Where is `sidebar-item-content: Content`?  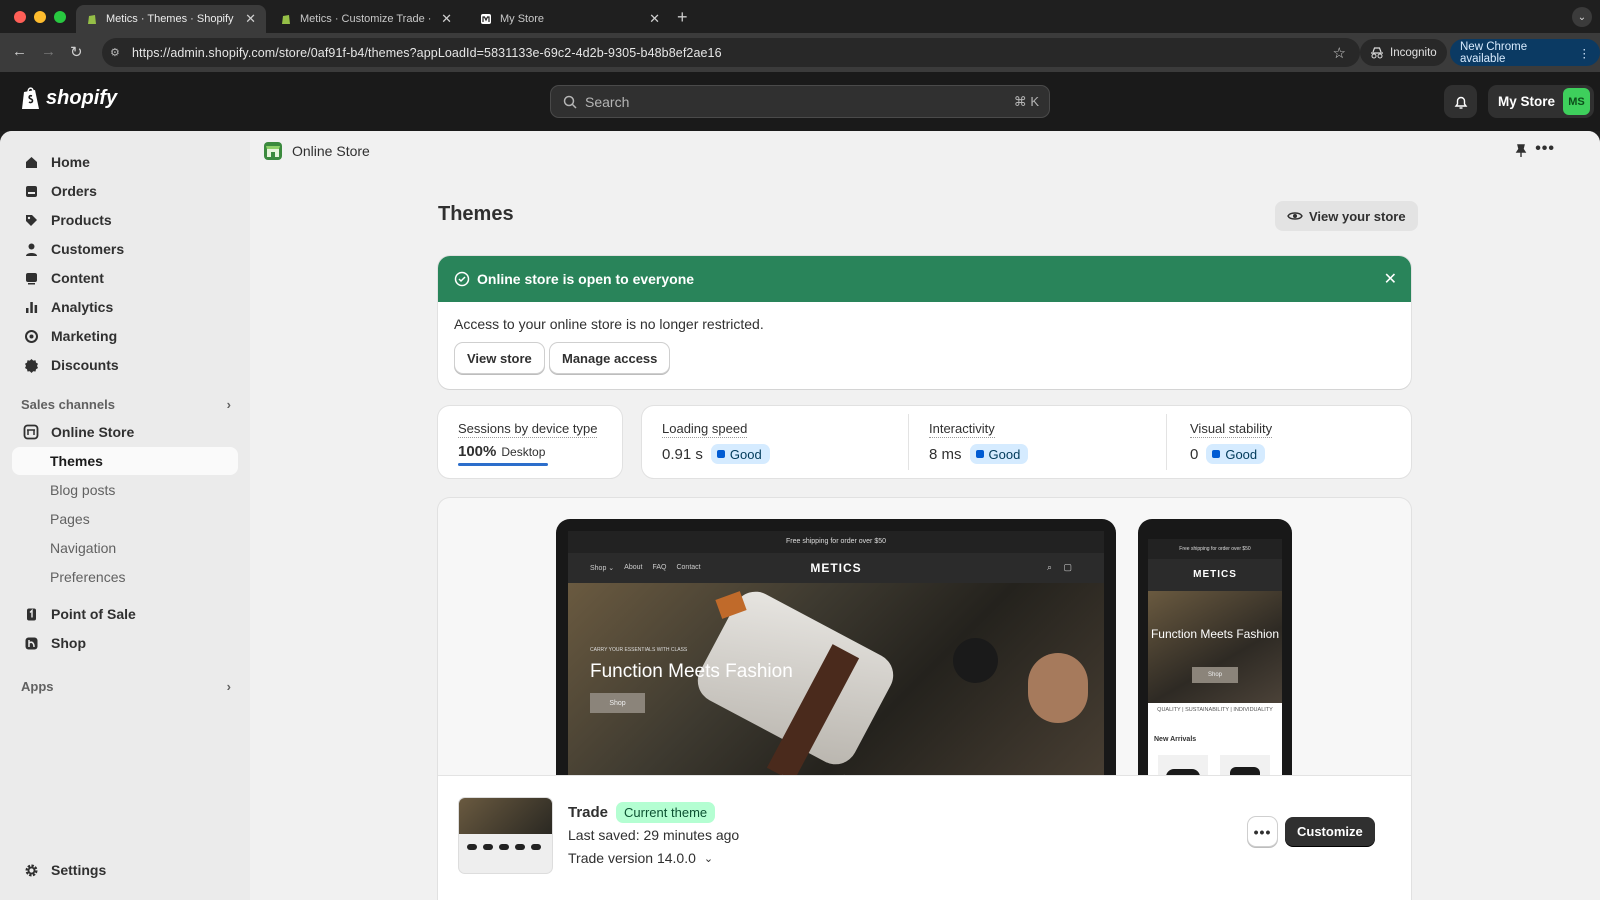 sidebar-item-content: Content is located at coordinates (125, 278).